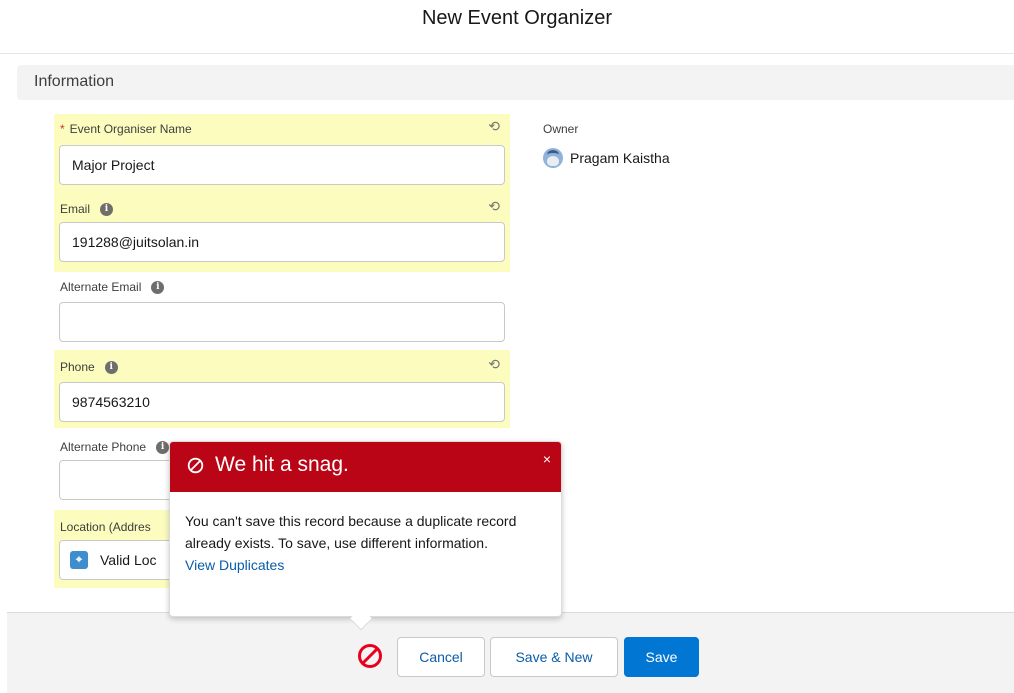  I want to click on field-phone: Phone i ⟲ 9874563210, so click(282, 389).